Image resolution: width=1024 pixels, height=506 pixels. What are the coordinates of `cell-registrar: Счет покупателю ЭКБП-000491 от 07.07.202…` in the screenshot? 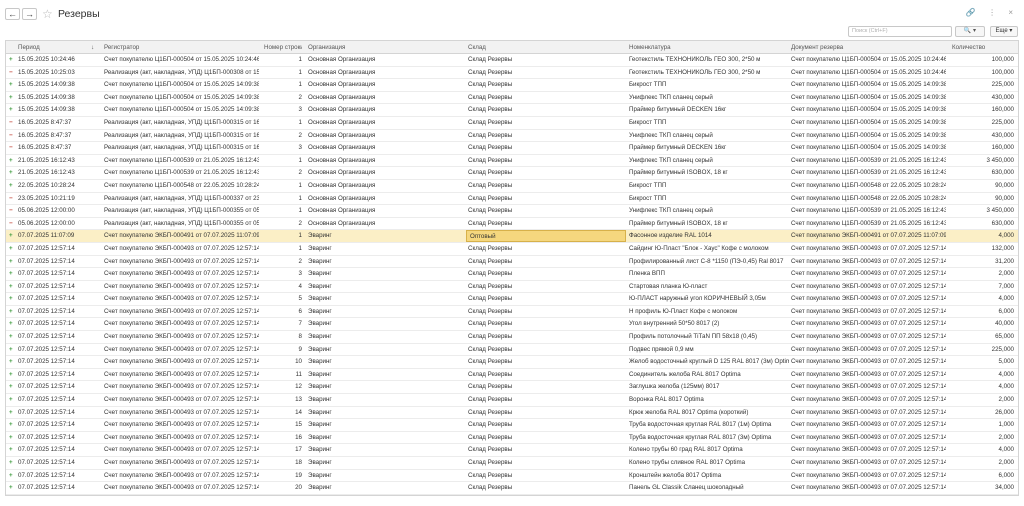 It's located at (181, 236).